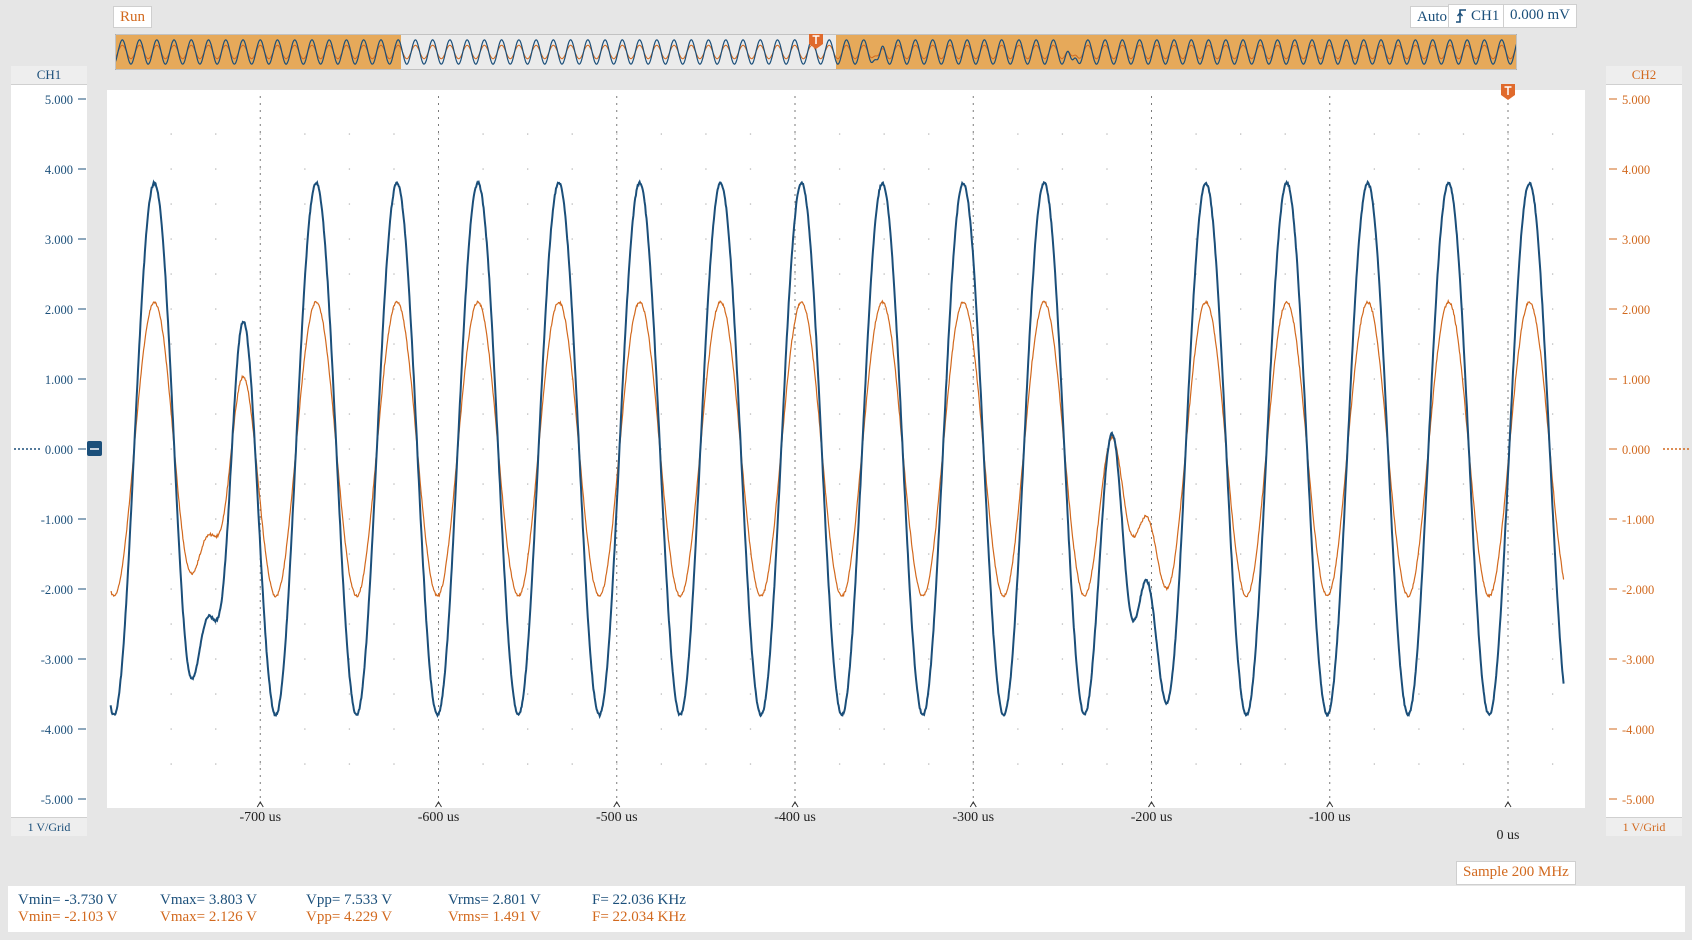 Image resolution: width=1692 pixels, height=940 pixels. I want to click on ch2-y-tick: 4.000, so click(1636, 170).